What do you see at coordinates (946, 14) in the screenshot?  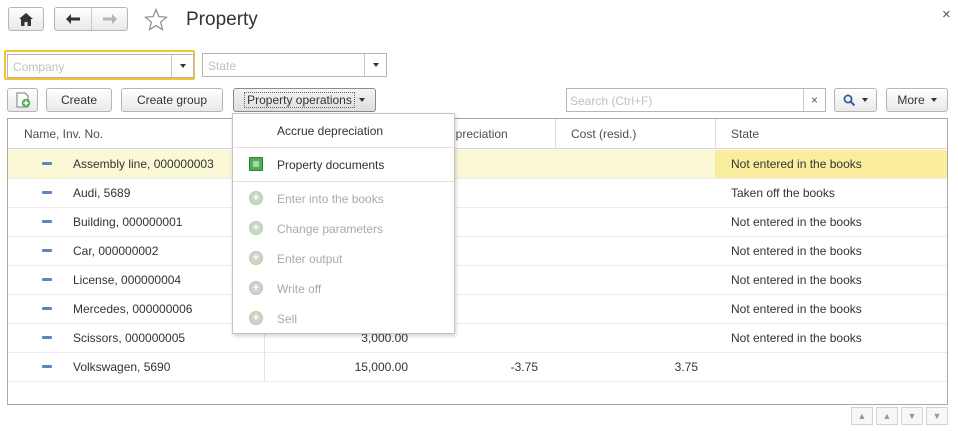 I see `close-icon: ×` at bounding box center [946, 14].